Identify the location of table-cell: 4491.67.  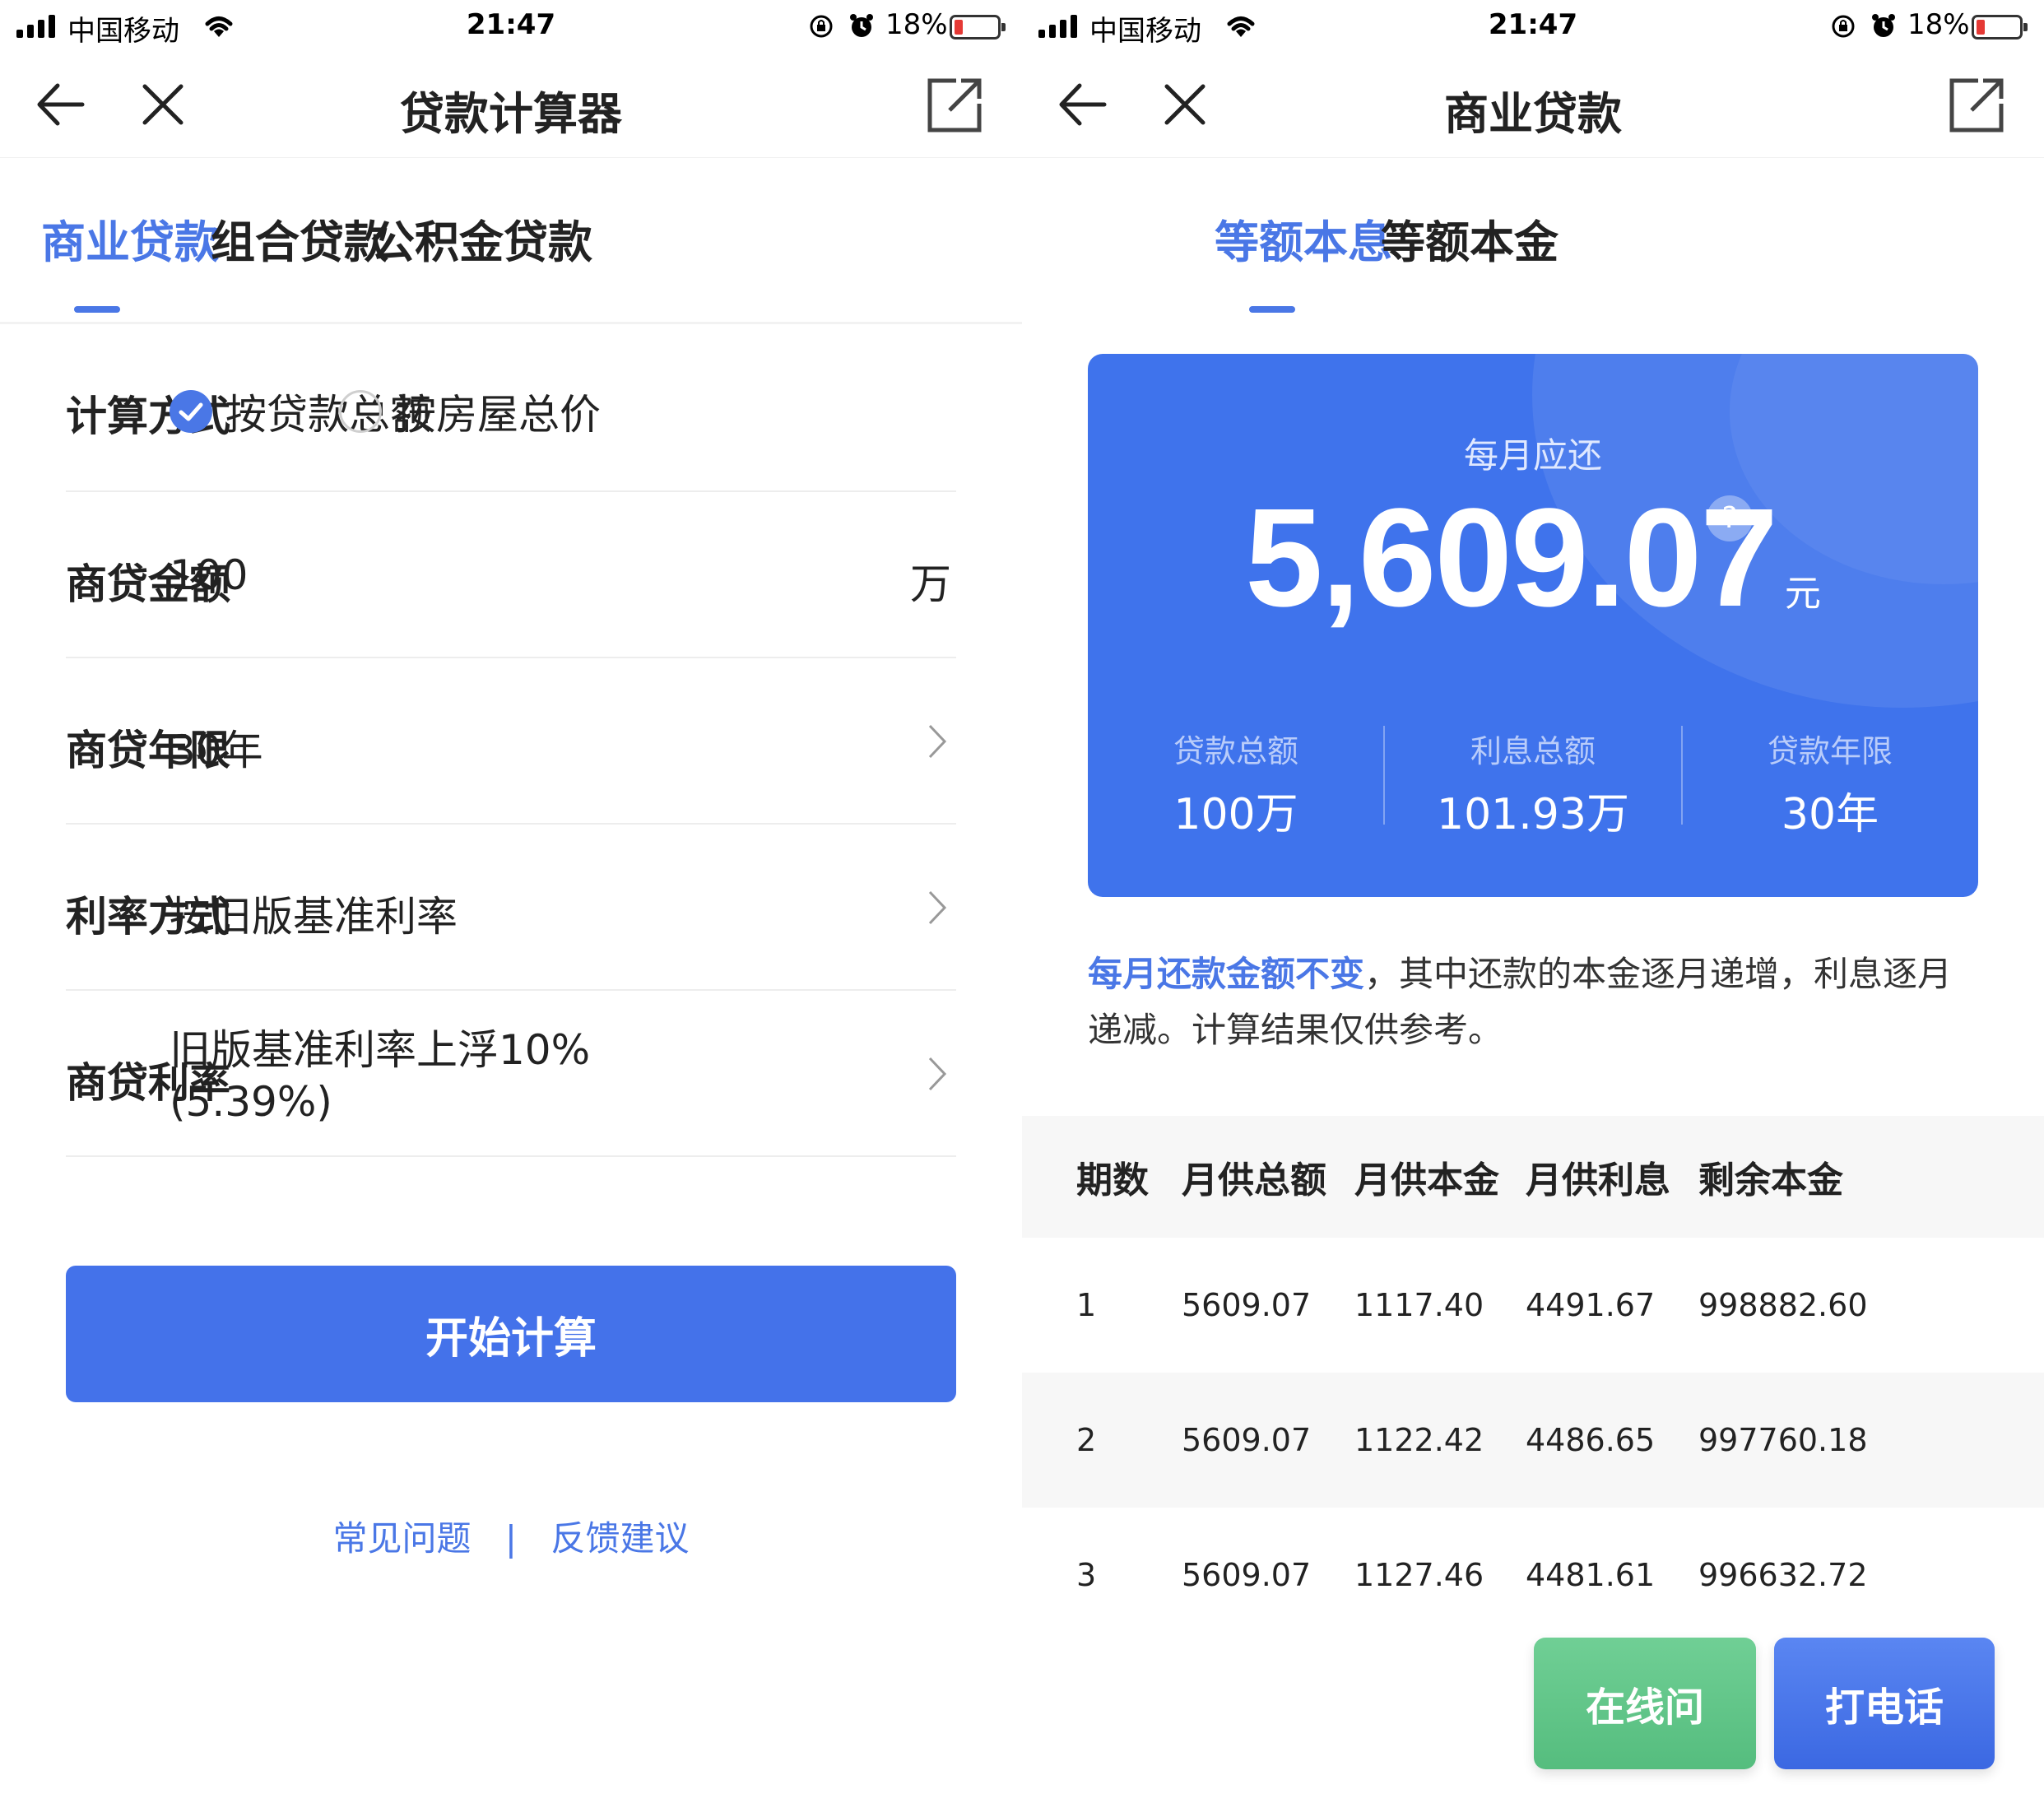
(1591, 1305).